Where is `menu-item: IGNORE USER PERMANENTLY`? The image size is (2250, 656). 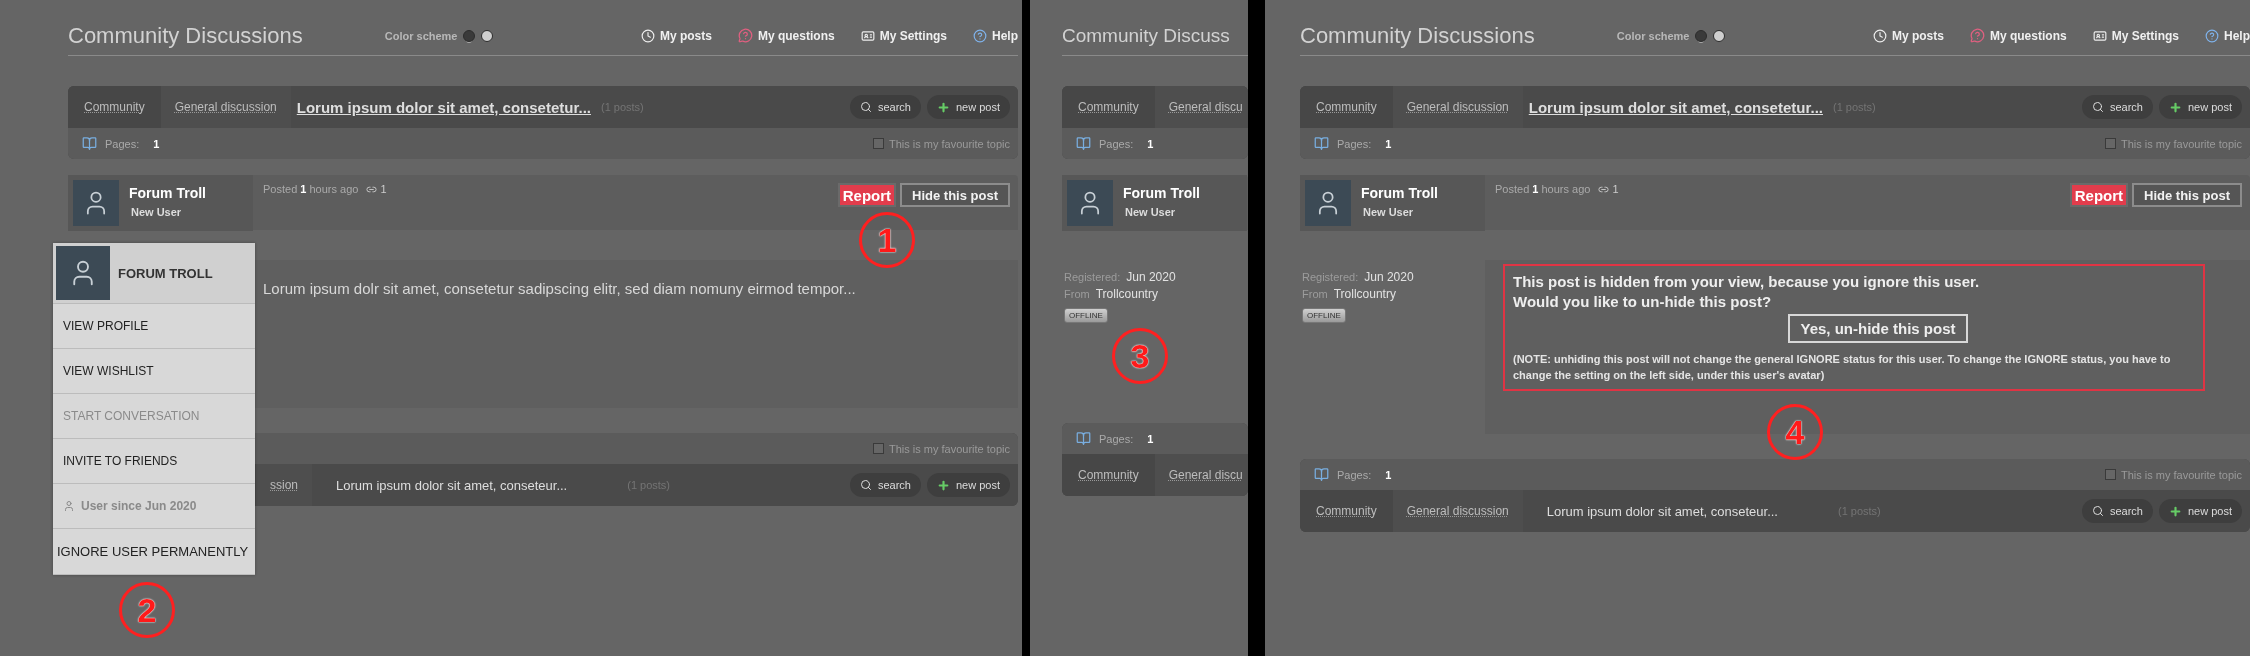 menu-item: IGNORE USER PERMANENTLY is located at coordinates (154, 552).